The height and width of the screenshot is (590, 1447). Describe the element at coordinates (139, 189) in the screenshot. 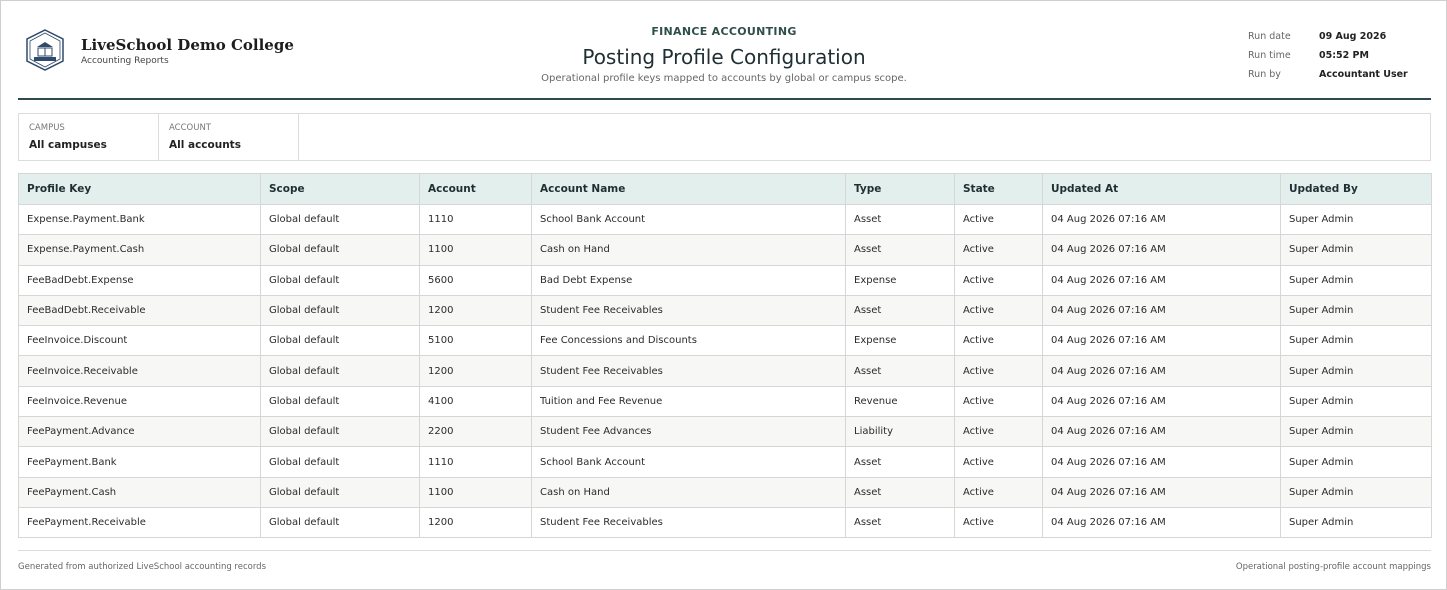

I see `column-header-profile-key: Profile Key` at that location.